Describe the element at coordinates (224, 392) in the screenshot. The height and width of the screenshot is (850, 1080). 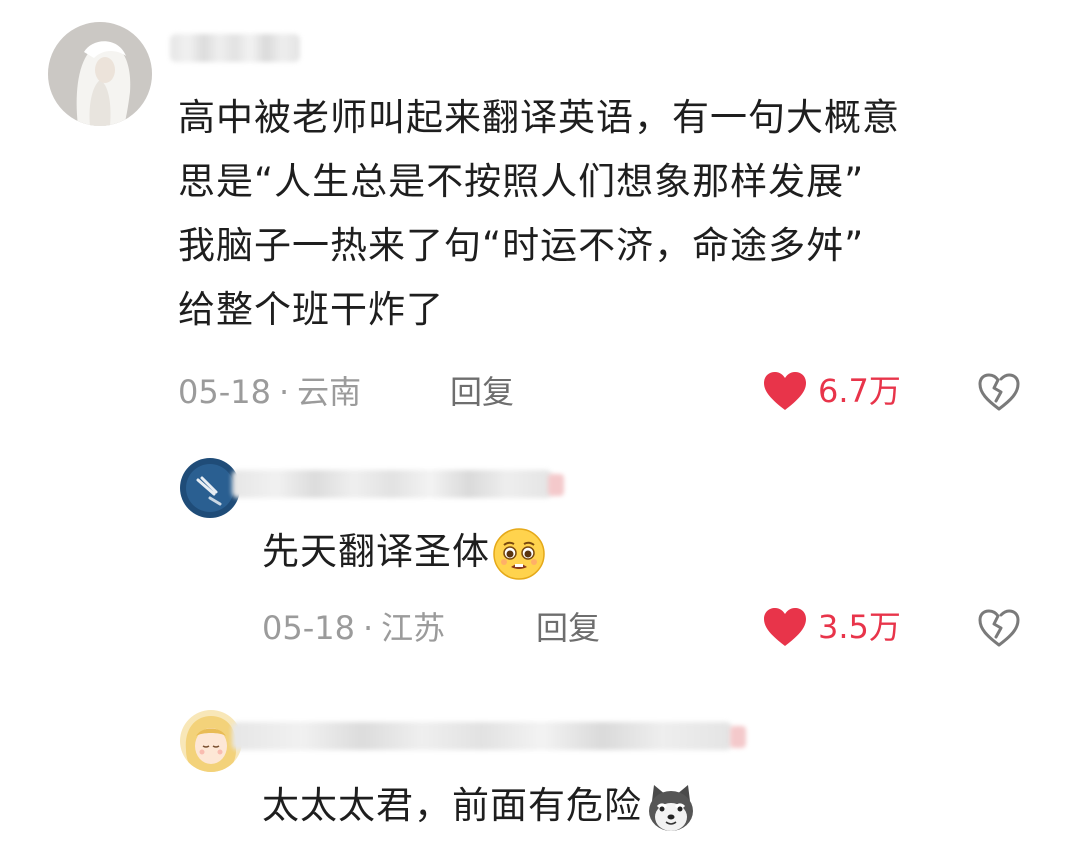
I see `comment-date: 05-18` at that location.